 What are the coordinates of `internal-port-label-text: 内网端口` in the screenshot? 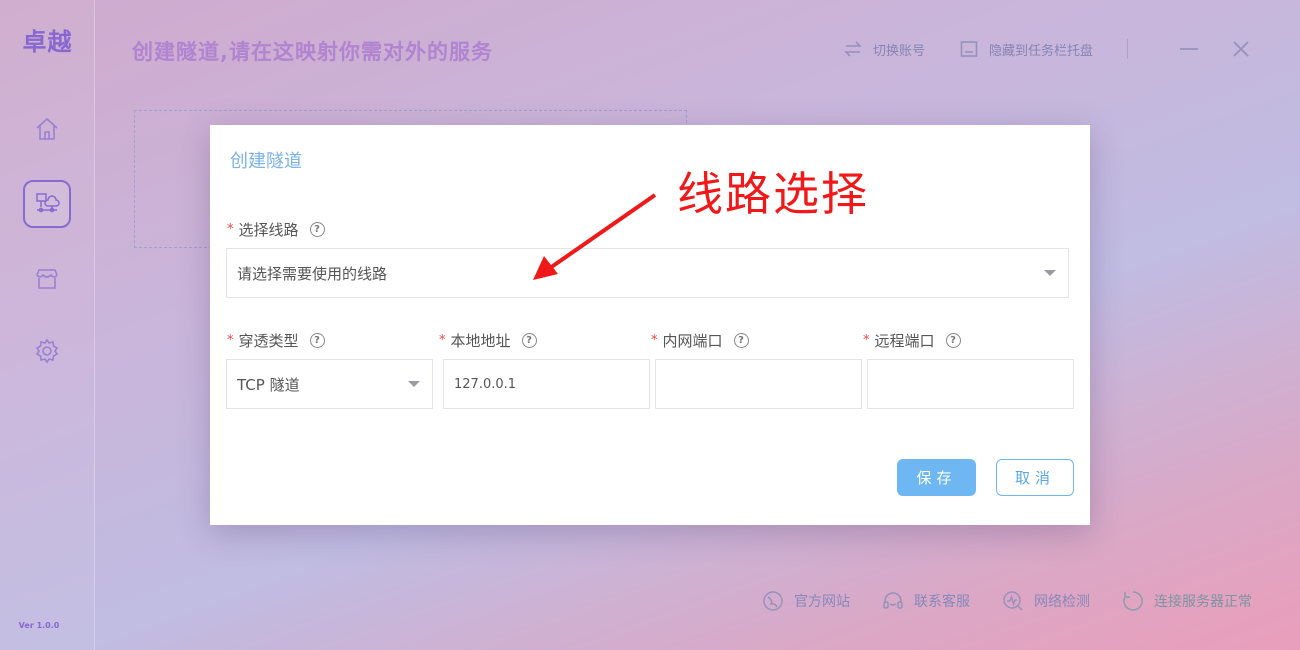 It's located at (692, 341).